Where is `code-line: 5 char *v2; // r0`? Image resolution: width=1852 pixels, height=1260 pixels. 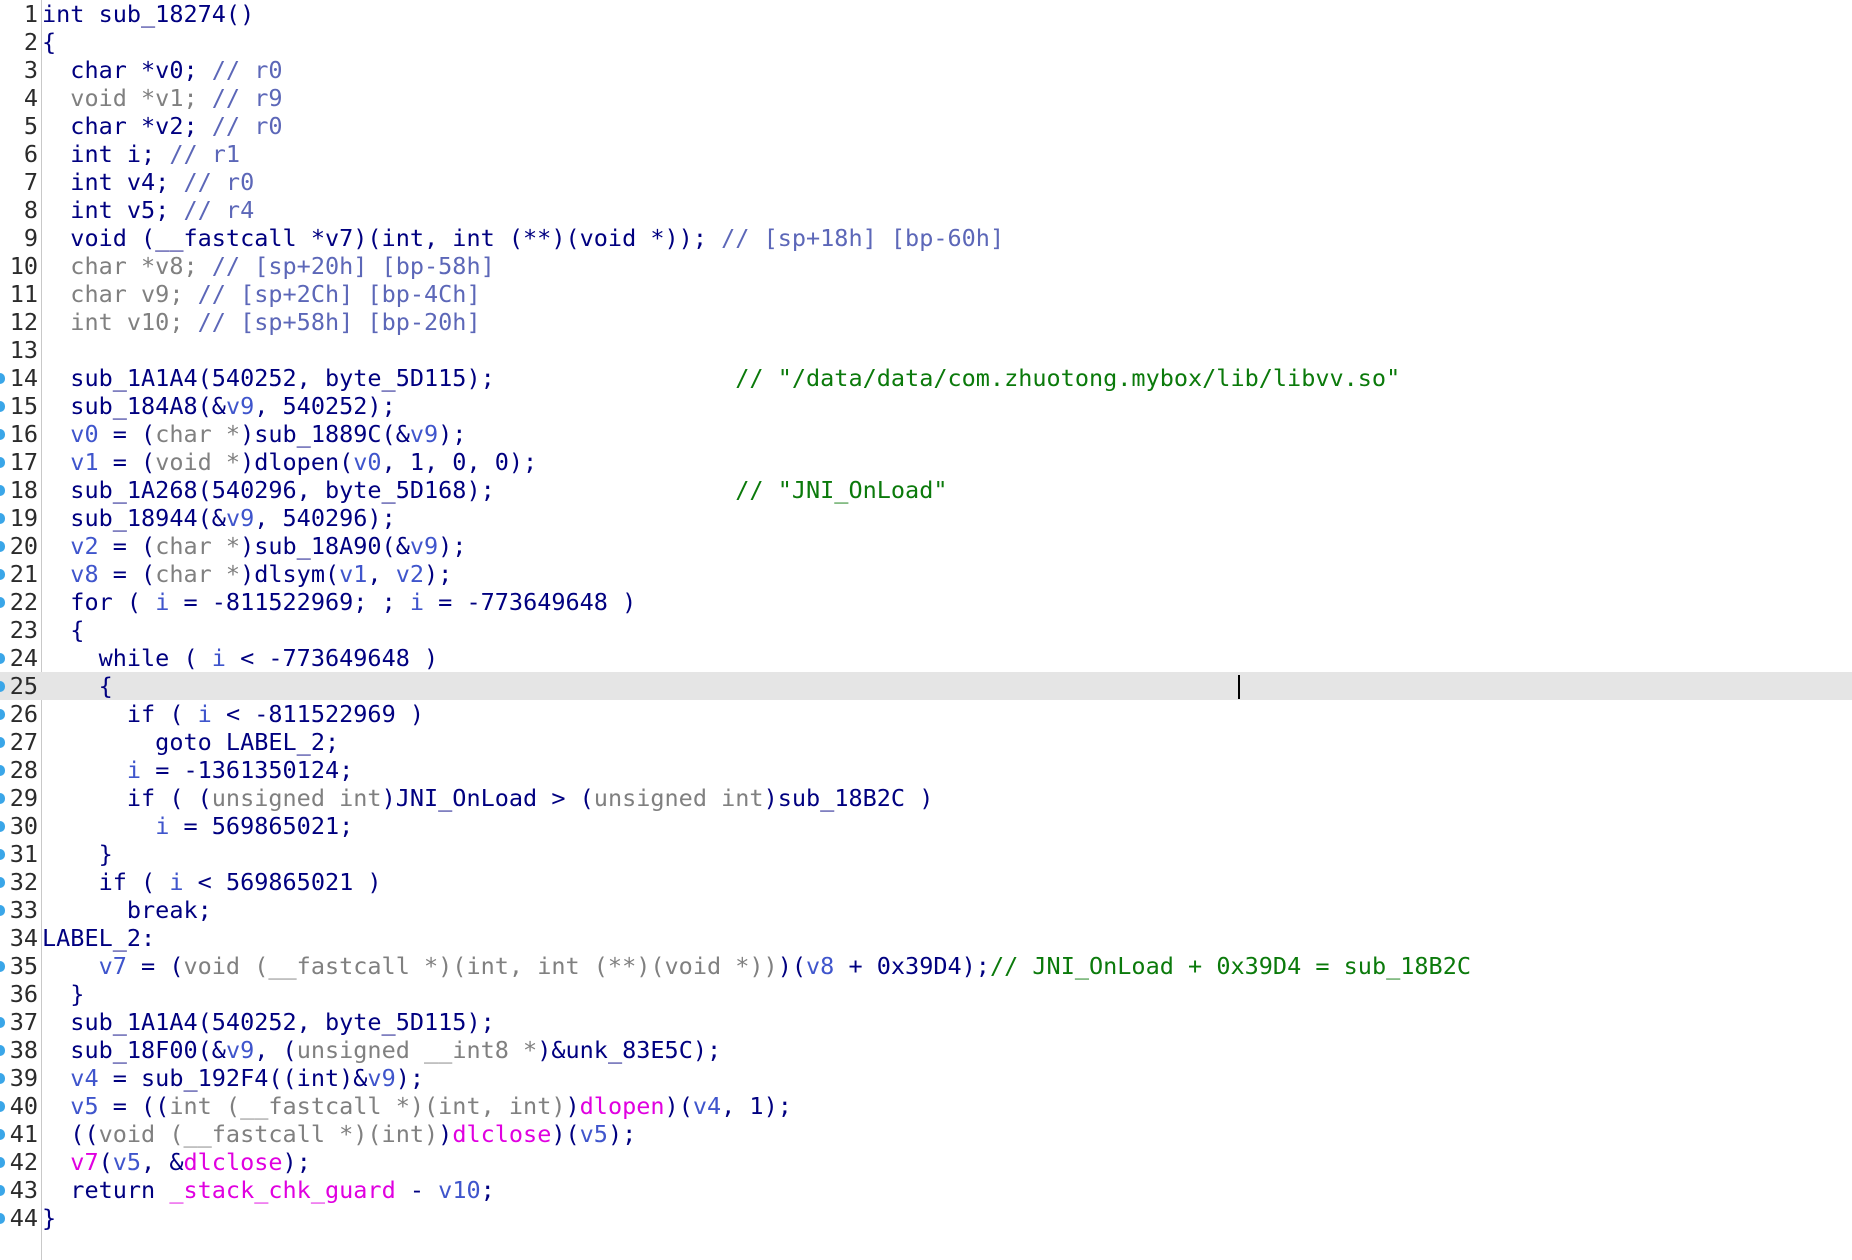 code-line: 5 char *v2; // r0 is located at coordinates (926, 126).